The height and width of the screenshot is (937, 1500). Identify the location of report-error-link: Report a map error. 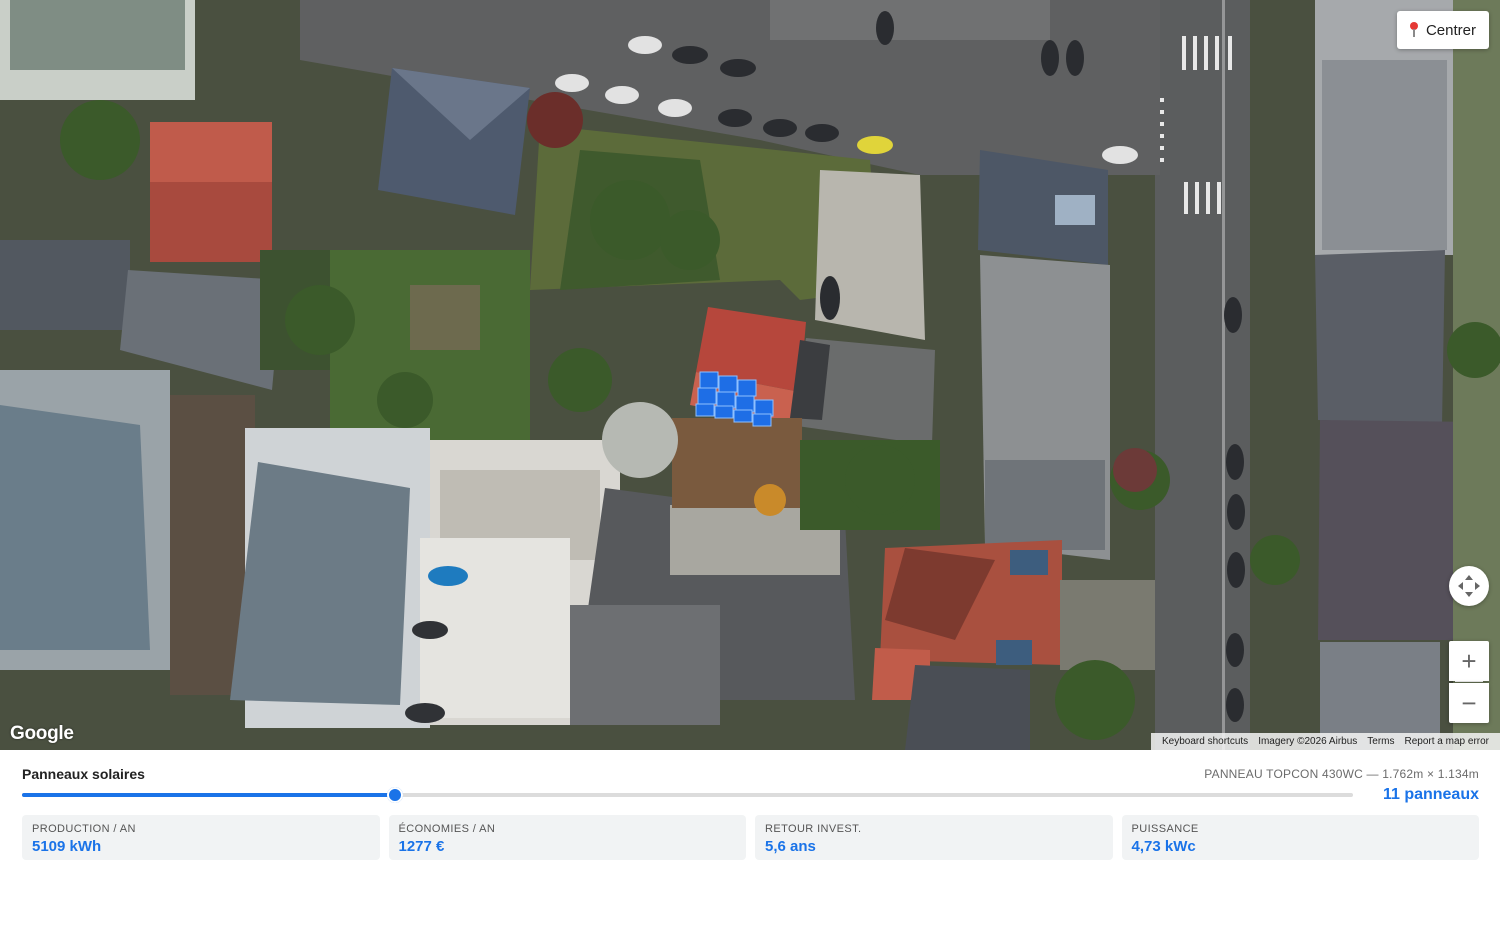
(1447, 741).